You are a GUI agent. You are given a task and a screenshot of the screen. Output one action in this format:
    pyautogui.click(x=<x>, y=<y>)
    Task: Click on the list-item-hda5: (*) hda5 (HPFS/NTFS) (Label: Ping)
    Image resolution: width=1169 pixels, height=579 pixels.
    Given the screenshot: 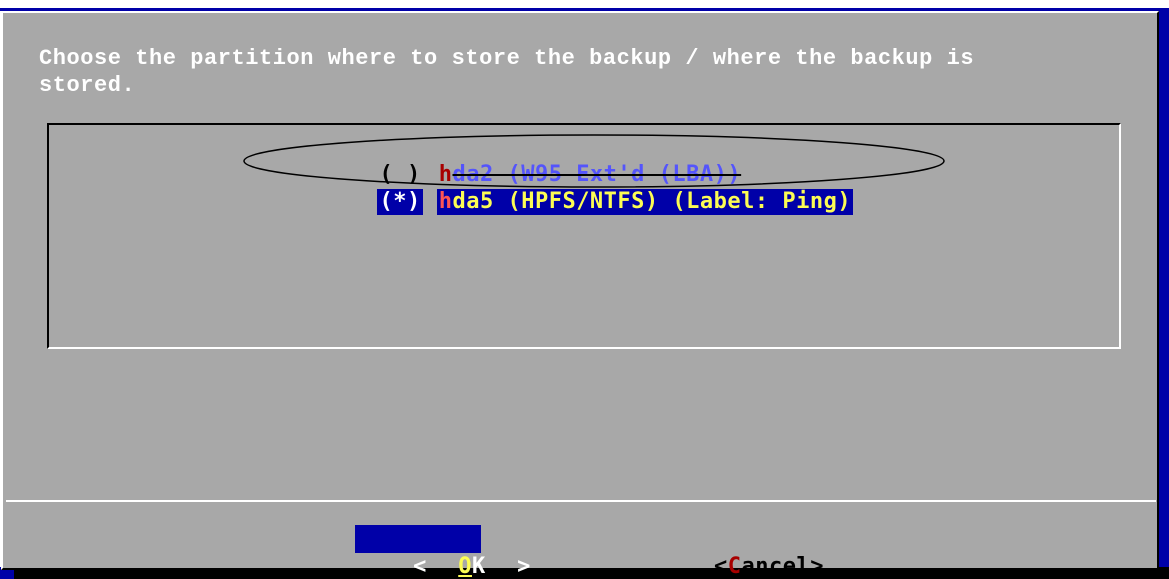 What is the action you would take?
    pyautogui.click(x=574, y=189)
    